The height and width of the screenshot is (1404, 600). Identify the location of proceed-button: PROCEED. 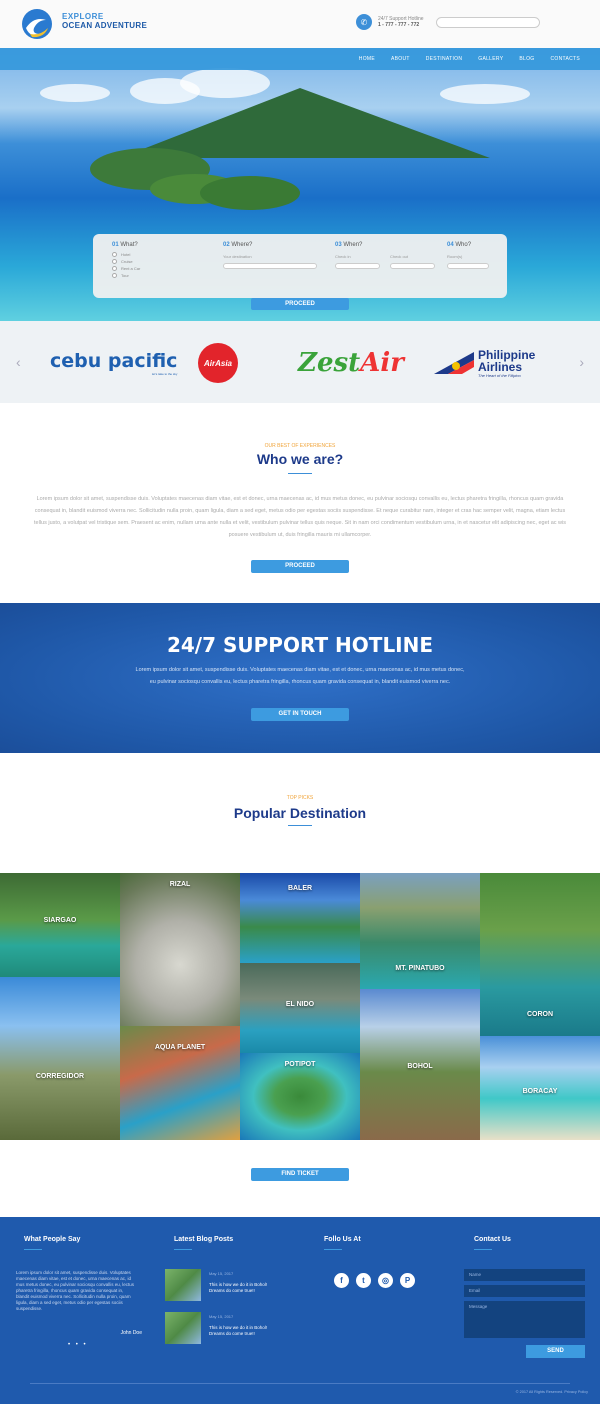
(300, 304).